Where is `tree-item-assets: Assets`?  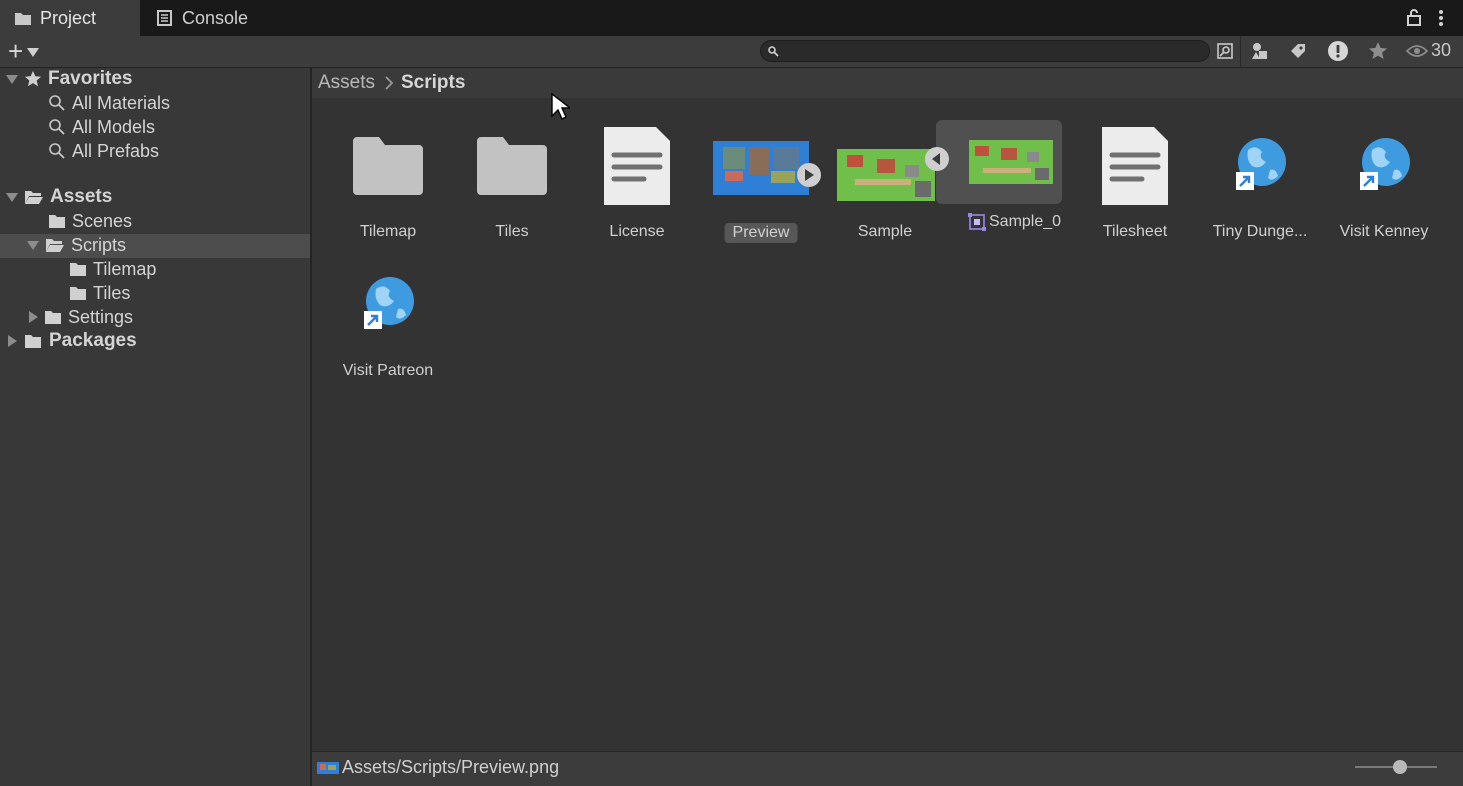 tree-item-assets: Assets is located at coordinates (59, 197).